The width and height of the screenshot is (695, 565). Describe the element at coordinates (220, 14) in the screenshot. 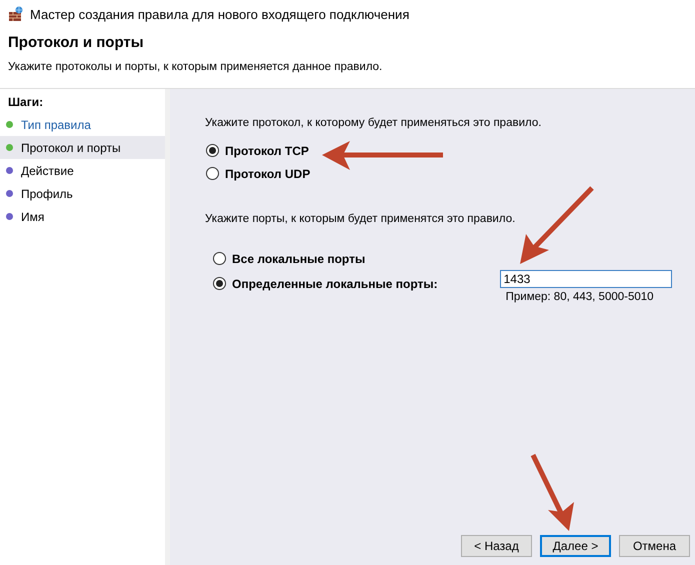

I see `window-title: Мастер создания правила для нового входящего подключения` at that location.